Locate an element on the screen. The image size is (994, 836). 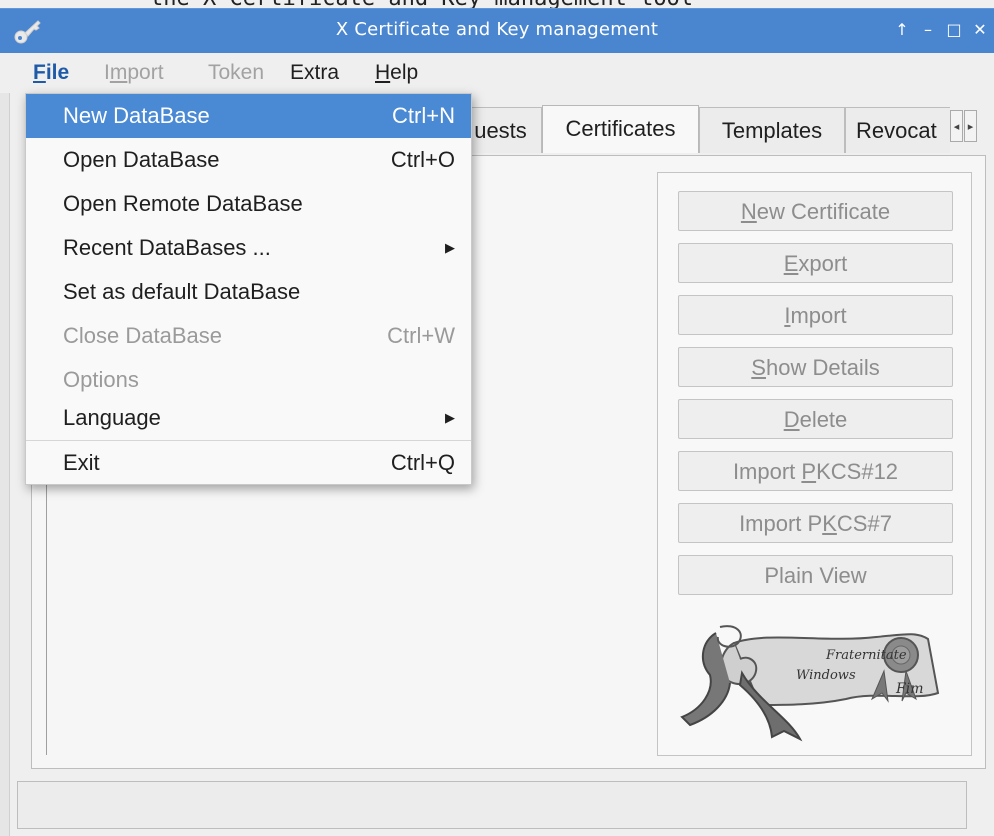
status-bar is located at coordinates (492, 805).